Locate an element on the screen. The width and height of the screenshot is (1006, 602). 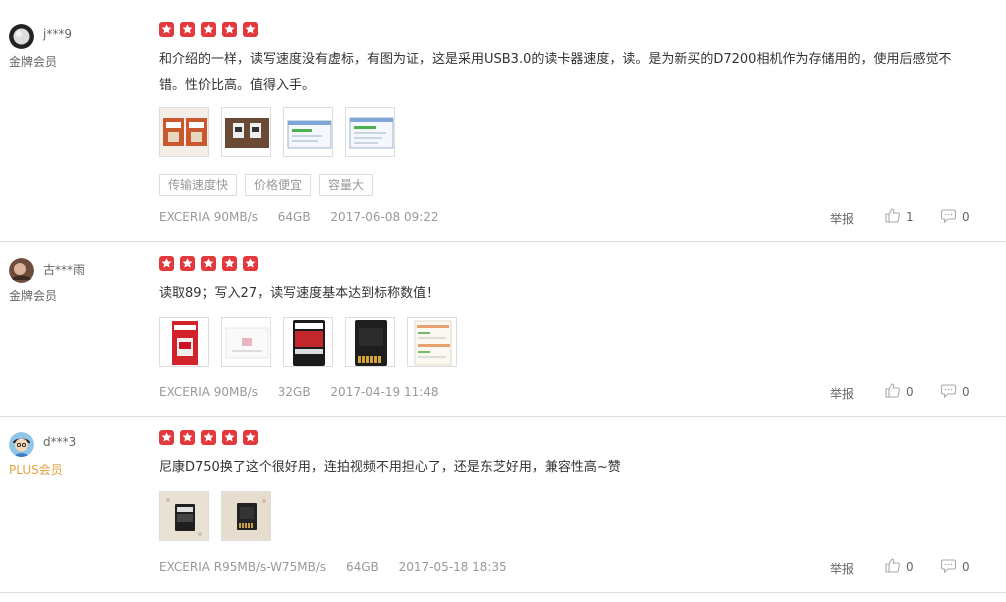
review-date: 2017-06-08 09:22 is located at coordinates (384, 217).